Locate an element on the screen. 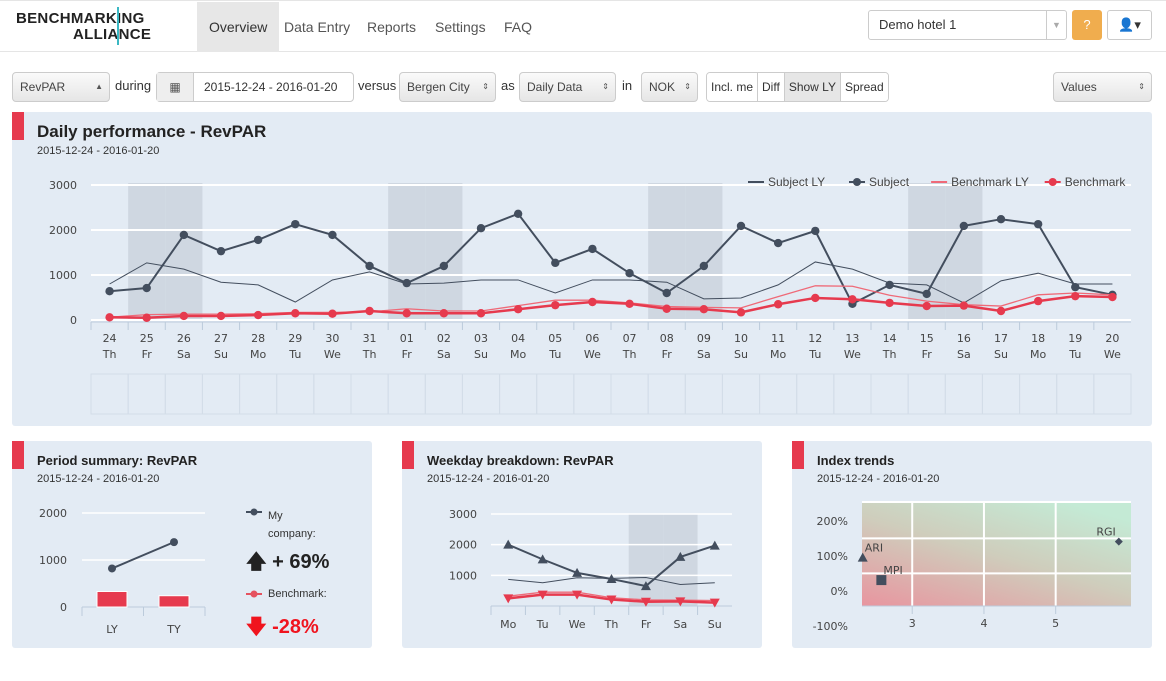 The image size is (1166, 681). x-tick-label: 11 is located at coordinates (778, 338).